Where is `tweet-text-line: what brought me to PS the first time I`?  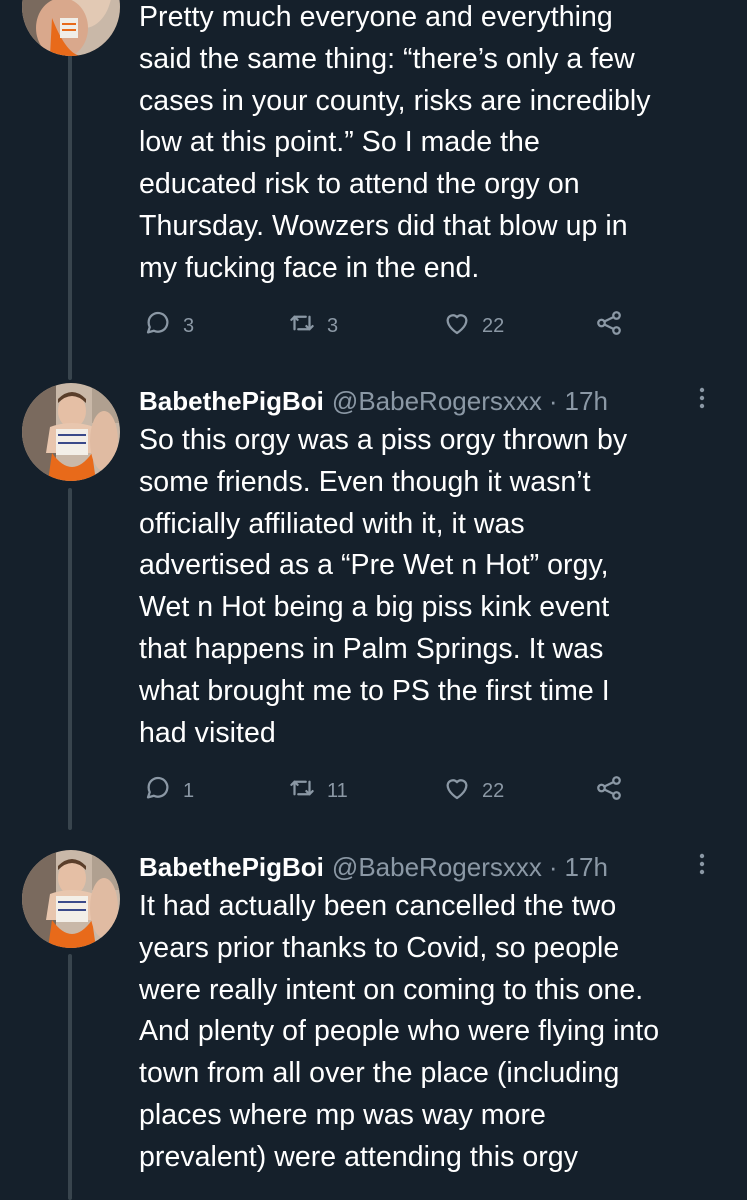
tweet-text-line: what brought me to PS the first time I is located at coordinates (374, 690).